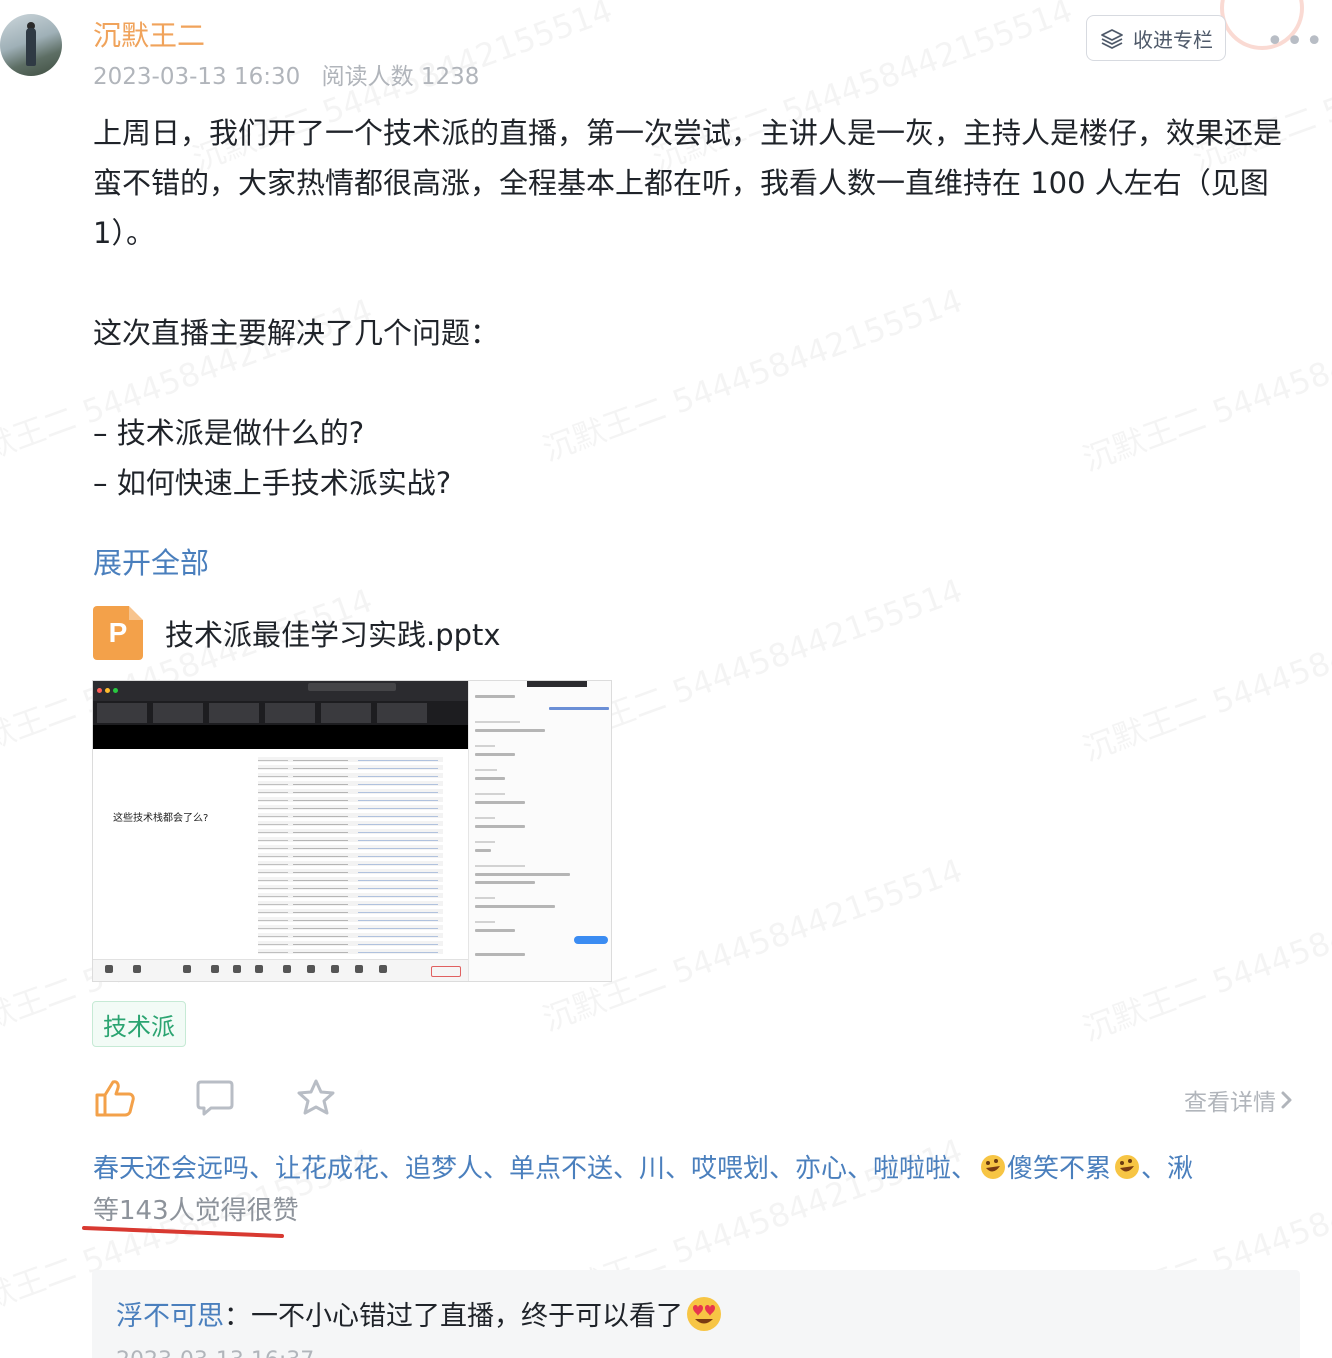 The width and height of the screenshot is (1332, 1358). What do you see at coordinates (196, 1211) in the screenshot?
I see `likers-count: 等143人觉得很赞` at bounding box center [196, 1211].